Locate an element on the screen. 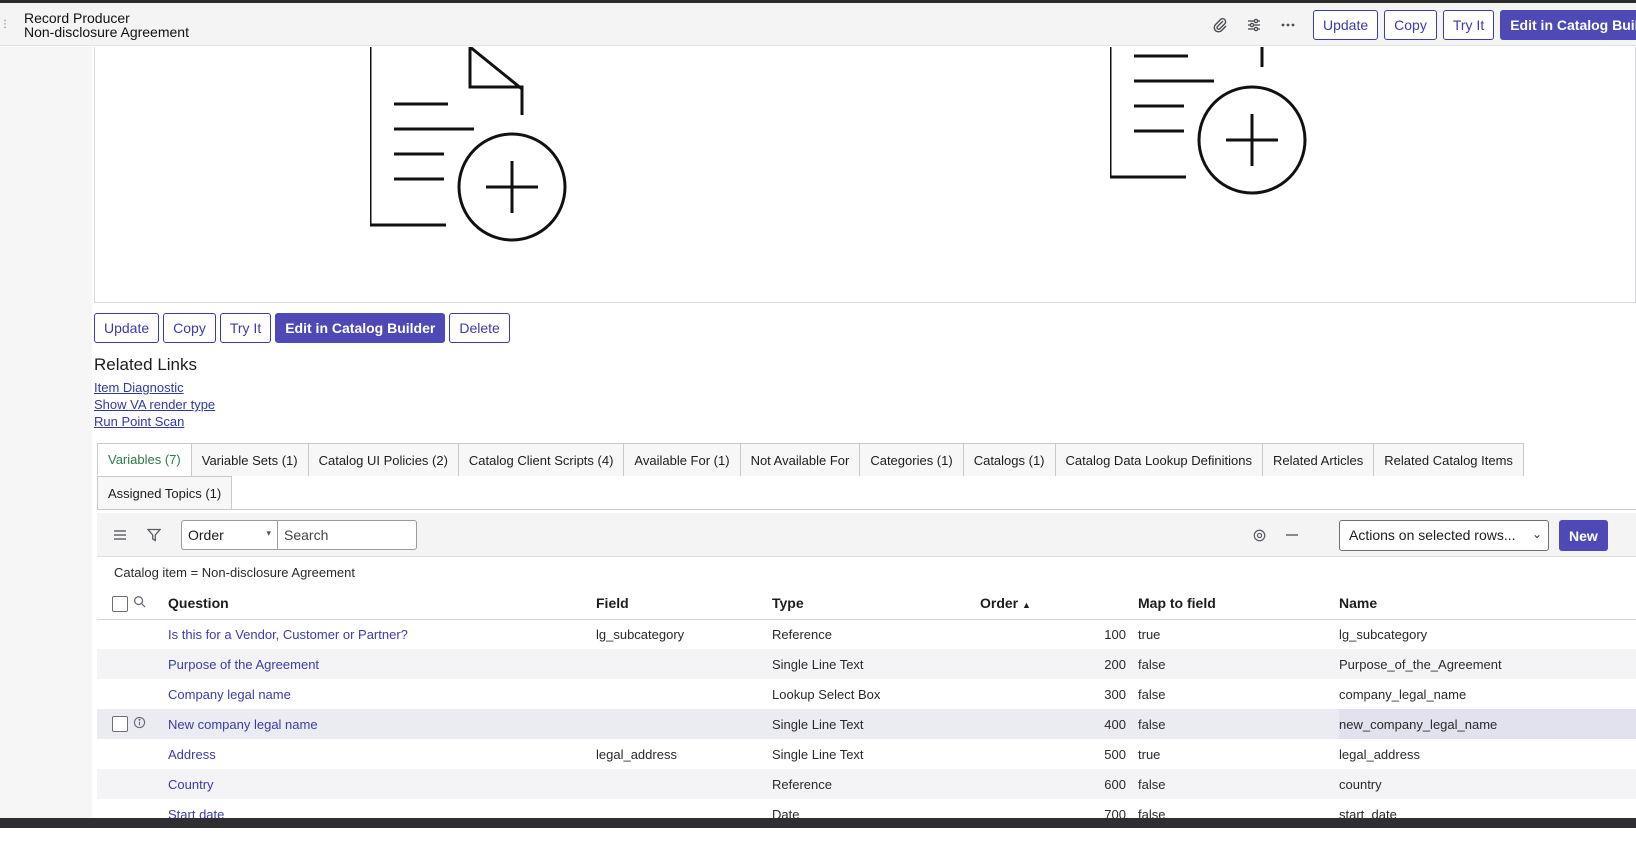  filter-icon is located at coordinates (154, 535).